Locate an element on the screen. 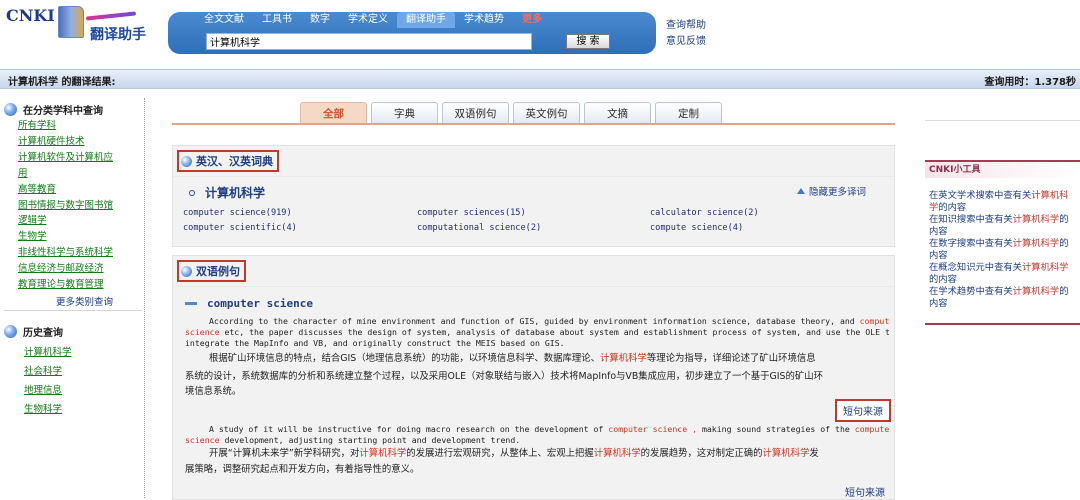  arrow-up-icon is located at coordinates (801, 191).